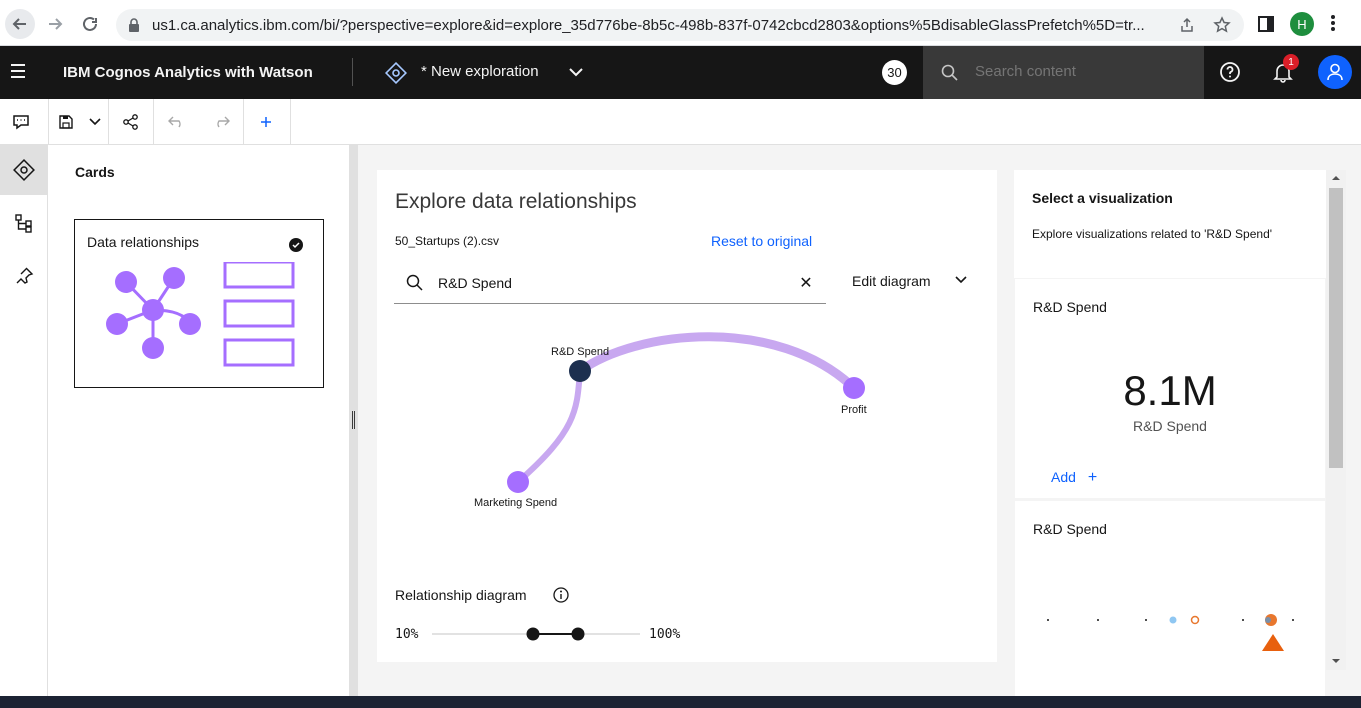 Image resolution: width=1361 pixels, height=708 pixels. I want to click on field-search: R&D Spend ✕, so click(610, 284).